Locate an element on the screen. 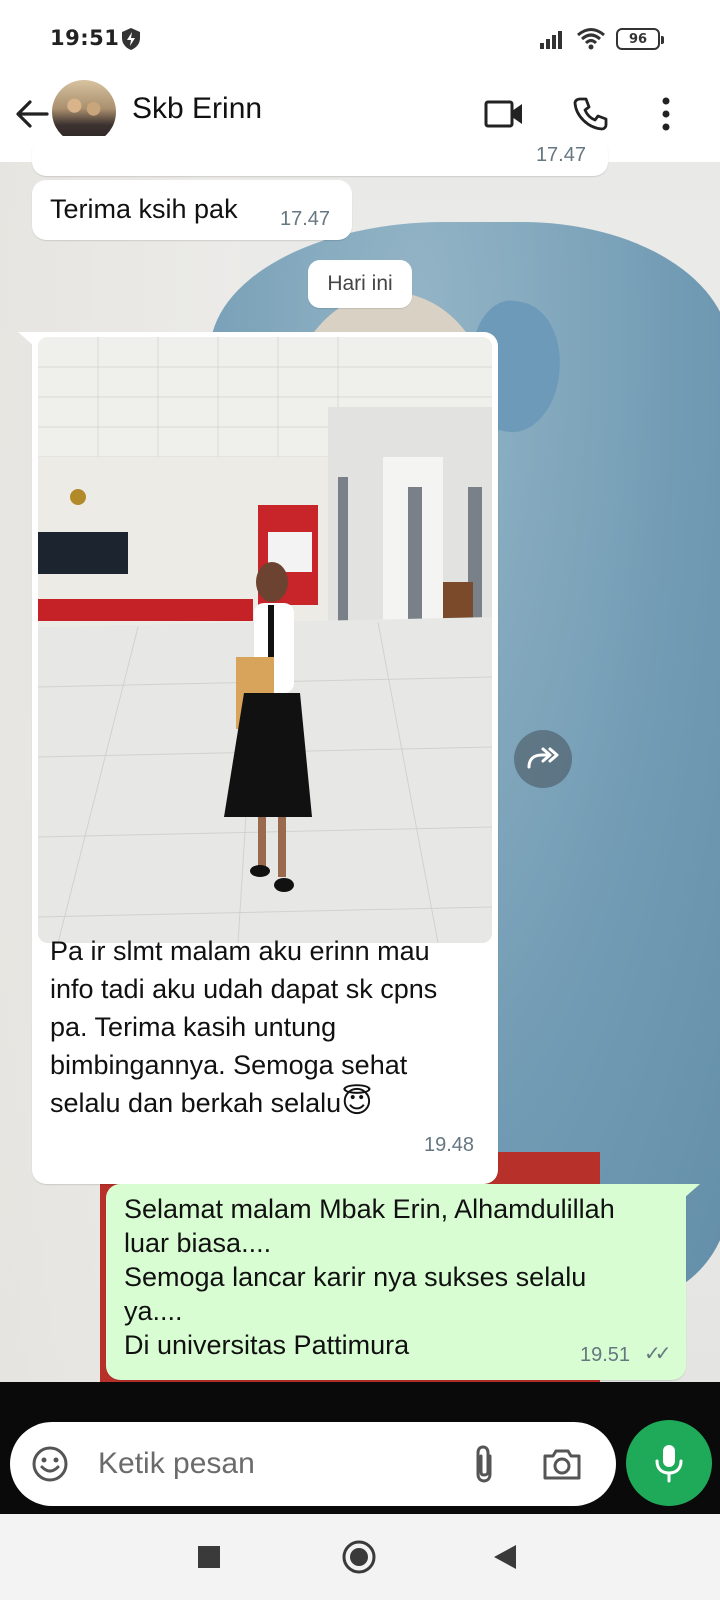 The width and height of the screenshot is (720, 1600). message-input-bar is located at coordinates (313, 1464).